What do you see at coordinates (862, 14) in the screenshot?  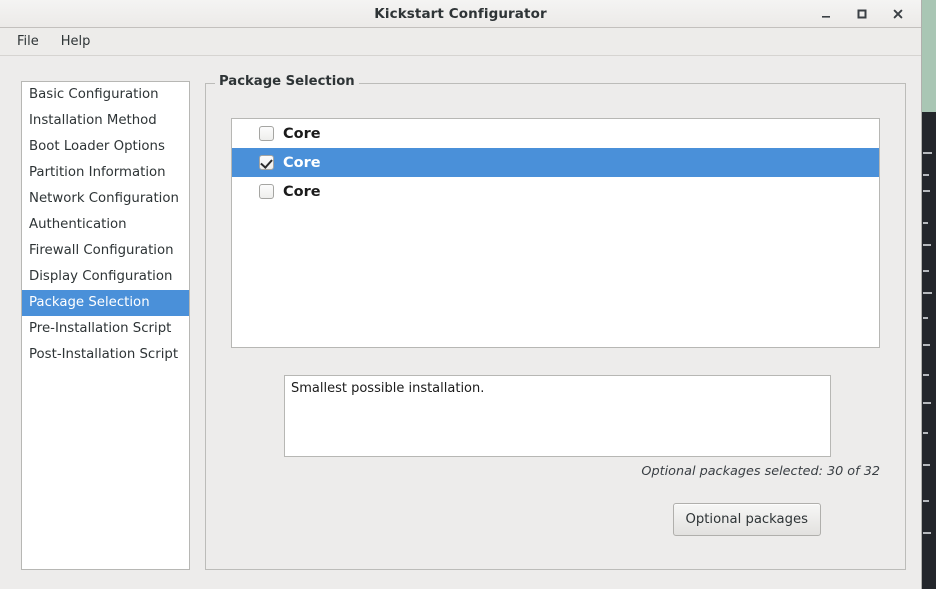 I see `maximize-button` at bounding box center [862, 14].